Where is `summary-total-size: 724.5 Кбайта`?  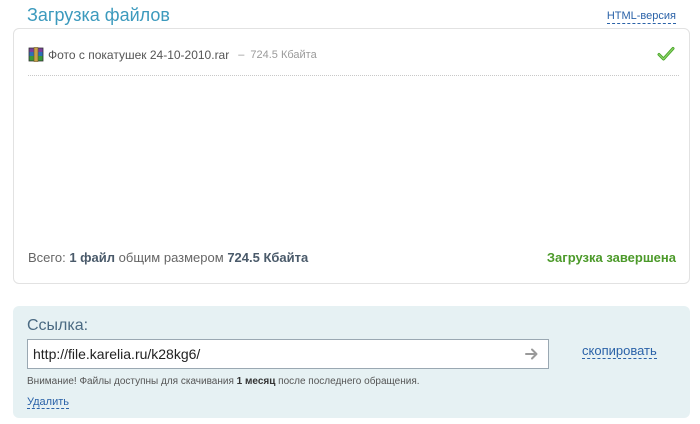 summary-total-size: 724.5 Кбайта is located at coordinates (268, 257).